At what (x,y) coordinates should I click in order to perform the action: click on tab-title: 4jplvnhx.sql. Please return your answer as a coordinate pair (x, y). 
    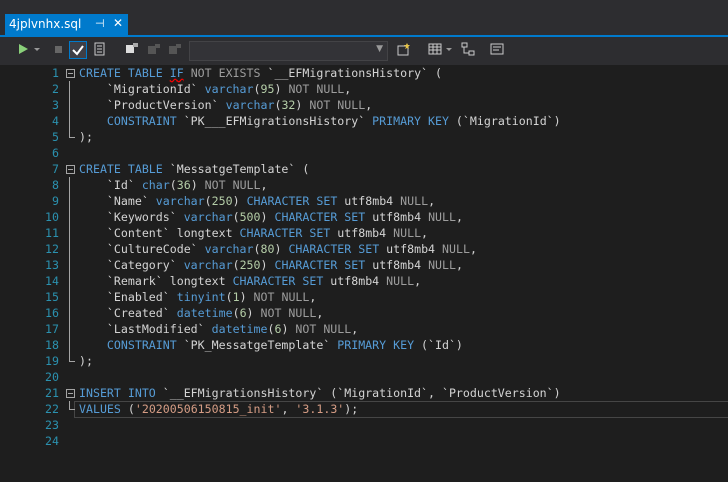
    Looking at the image, I should click on (45, 24).